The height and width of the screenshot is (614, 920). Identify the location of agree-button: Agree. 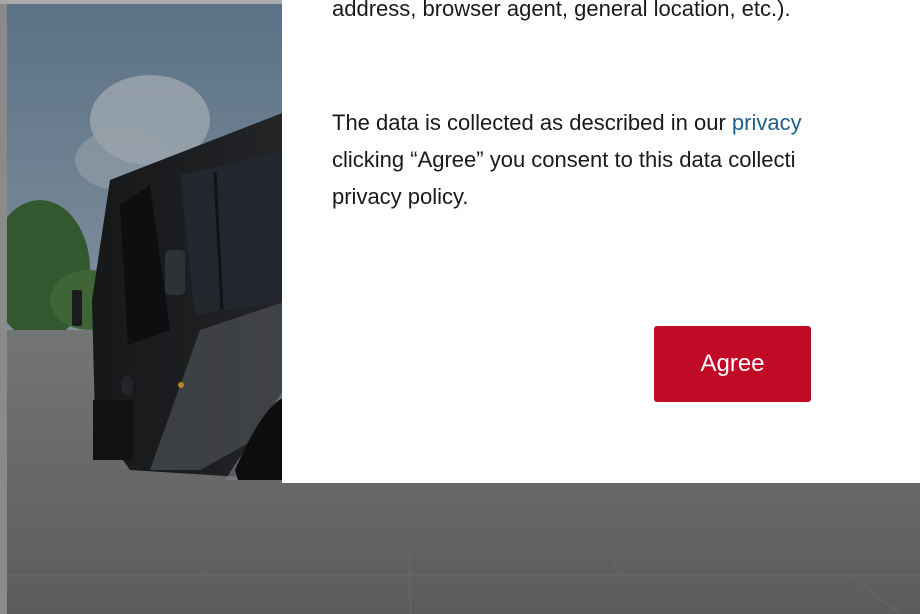
(732, 364).